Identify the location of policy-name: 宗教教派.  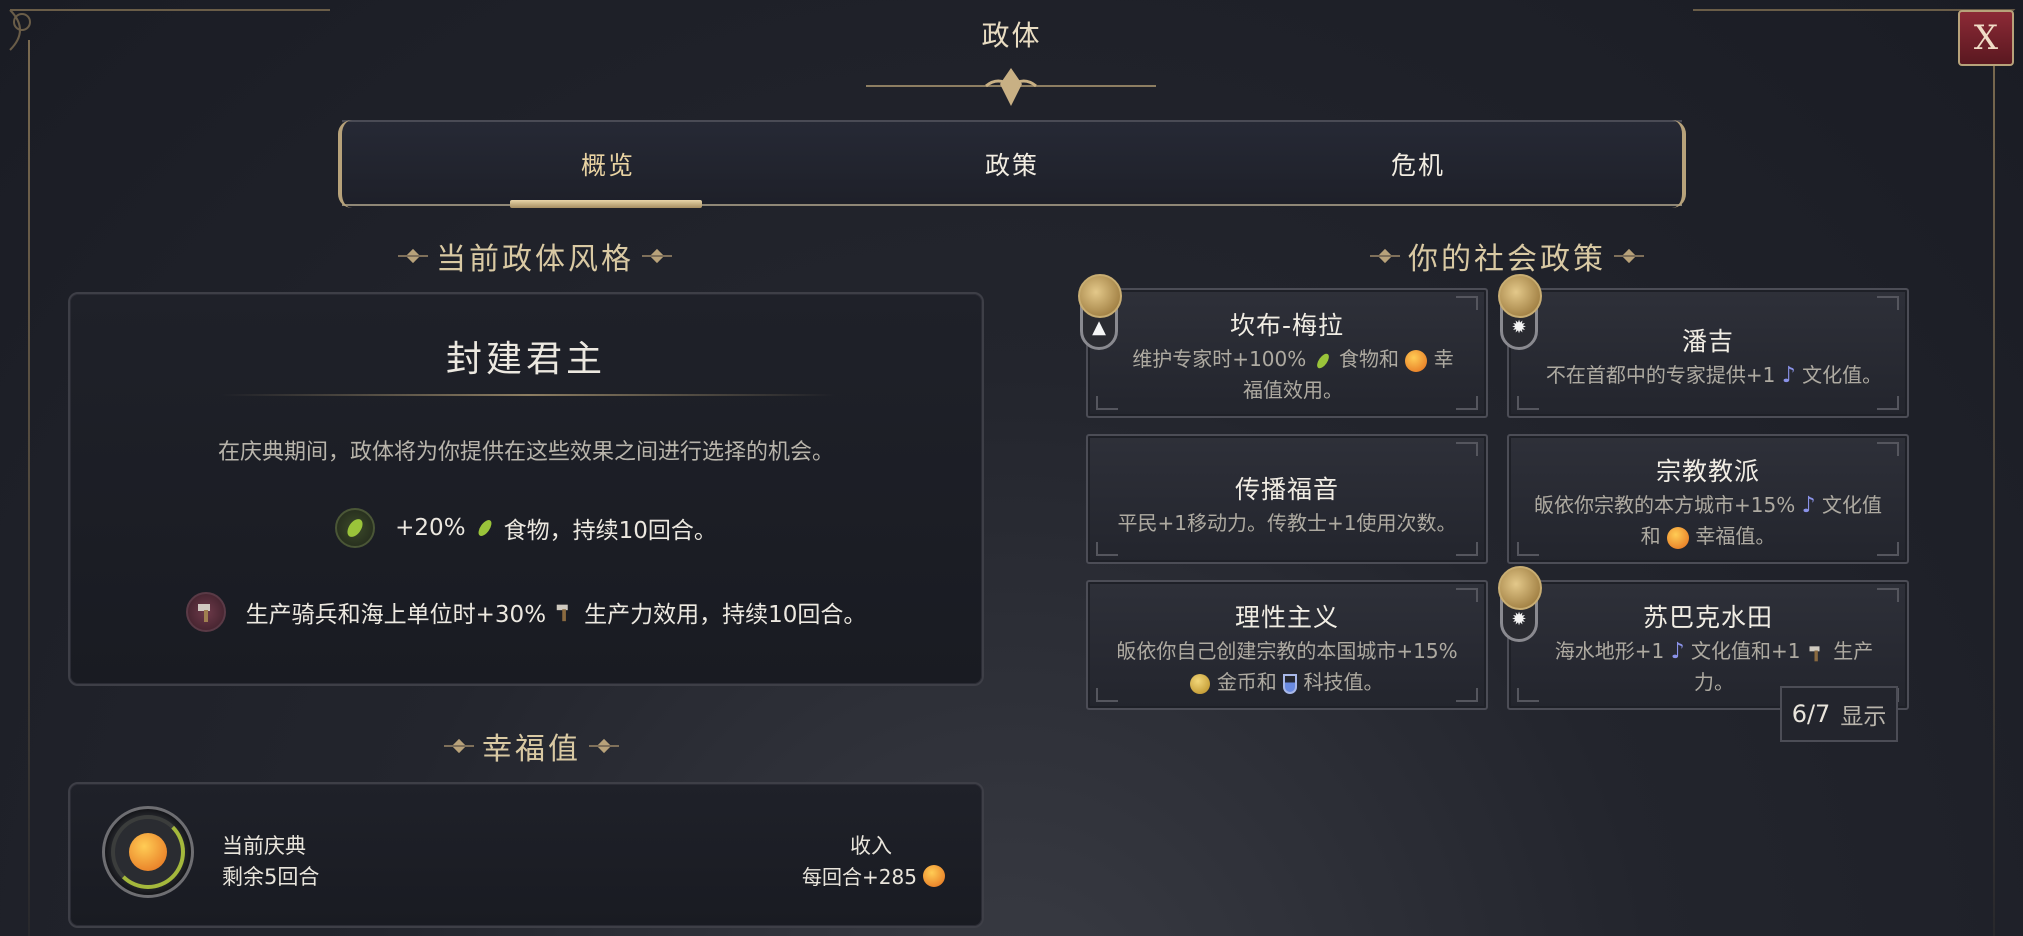
(1707, 471).